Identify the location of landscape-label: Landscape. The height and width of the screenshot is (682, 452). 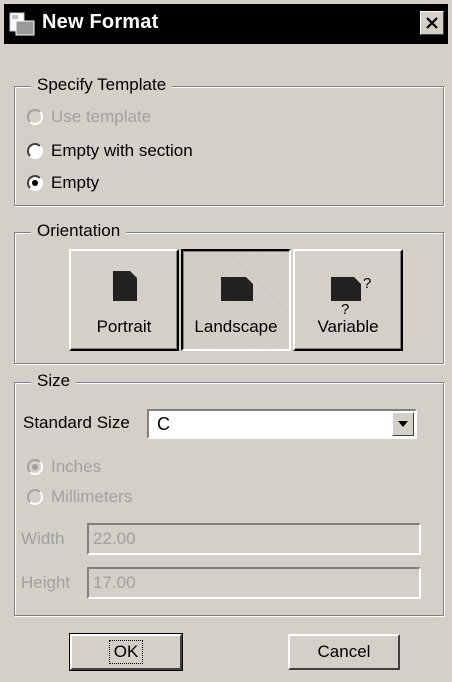
(236, 326).